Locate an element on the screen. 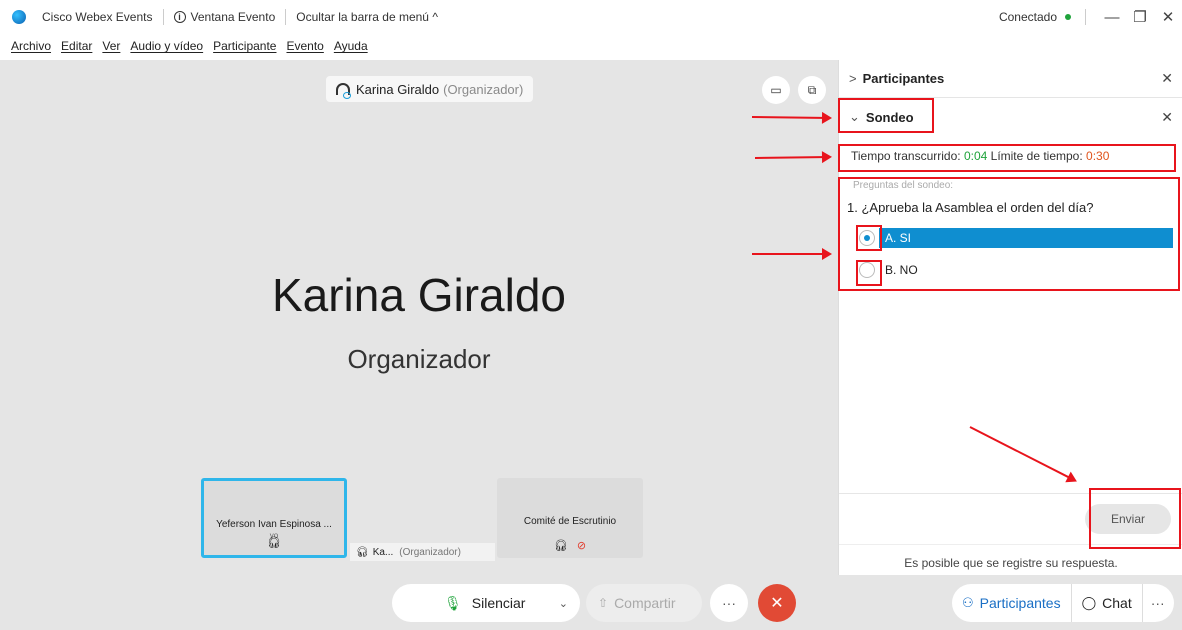 The width and height of the screenshot is (1182, 630). close-window-button: ✕ is located at coordinates (1168, 17).